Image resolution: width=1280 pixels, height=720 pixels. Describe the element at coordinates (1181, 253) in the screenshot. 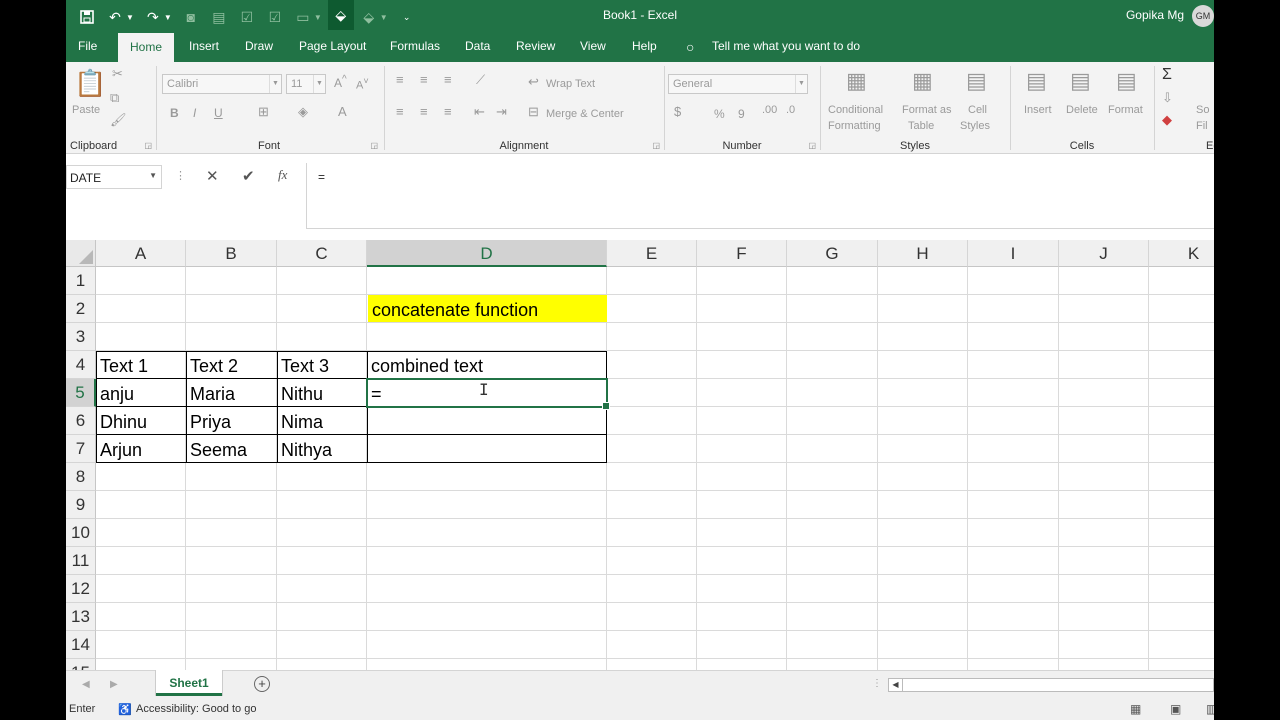

I see `column-header-k: K` at that location.